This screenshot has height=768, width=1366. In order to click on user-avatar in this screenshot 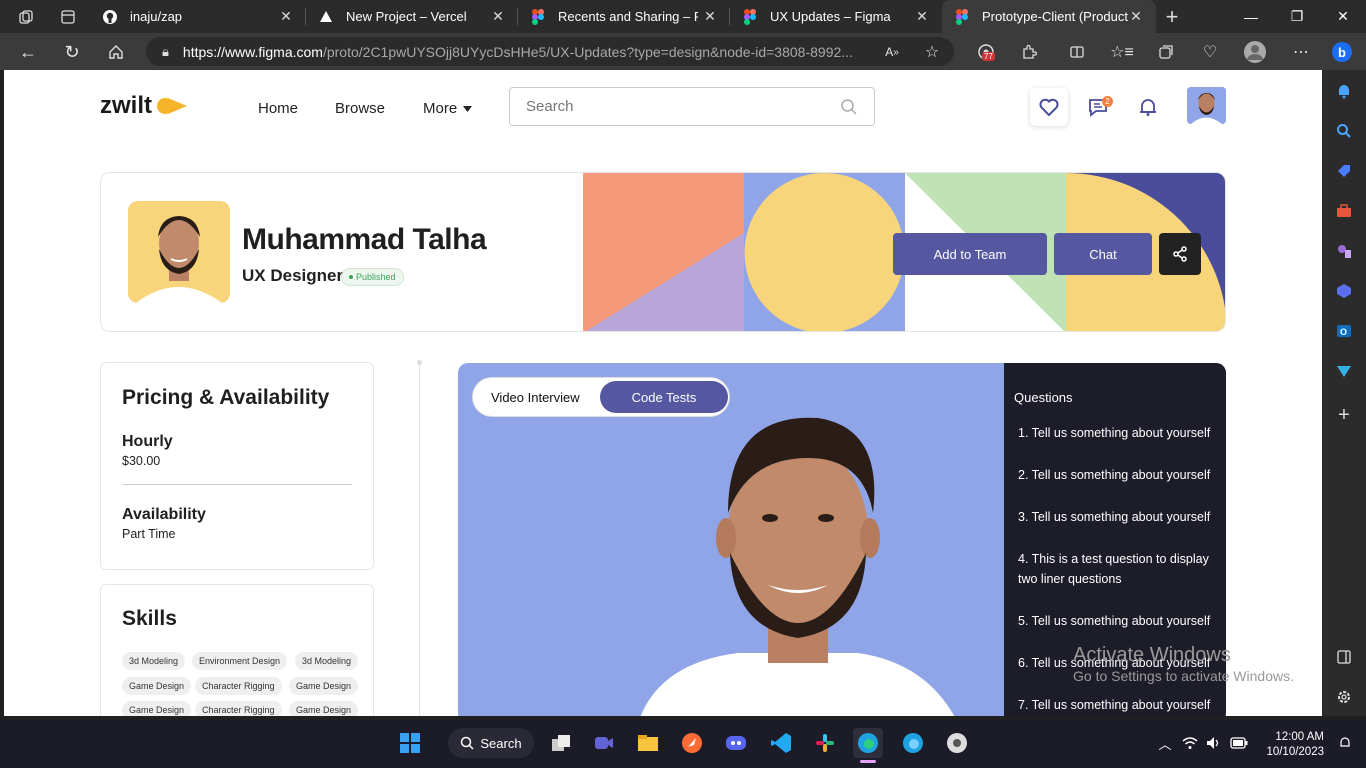, I will do `click(1206, 105)`.